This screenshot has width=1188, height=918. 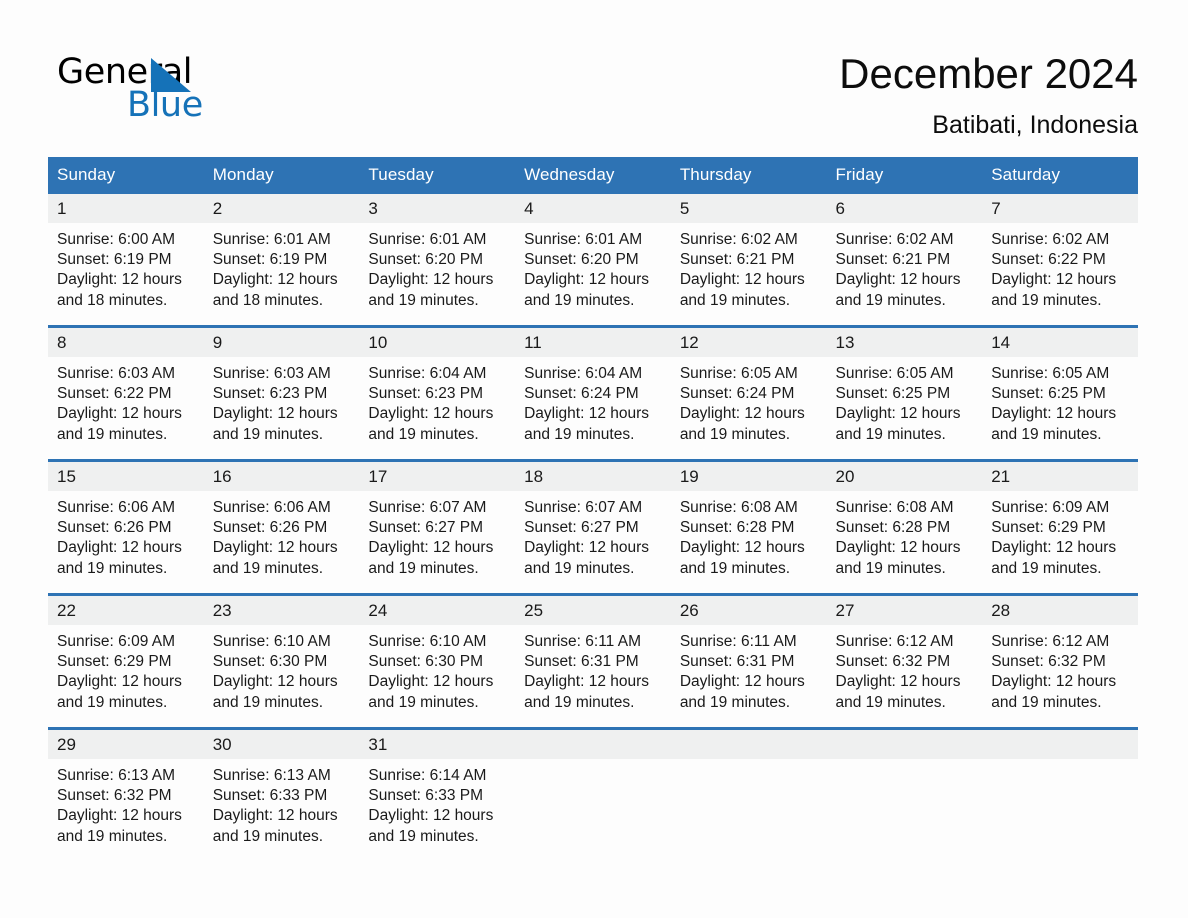 What do you see at coordinates (581, 528) in the screenshot?
I see `sunset-time: Sunset: 6:27 PM` at bounding box center [581, 528].